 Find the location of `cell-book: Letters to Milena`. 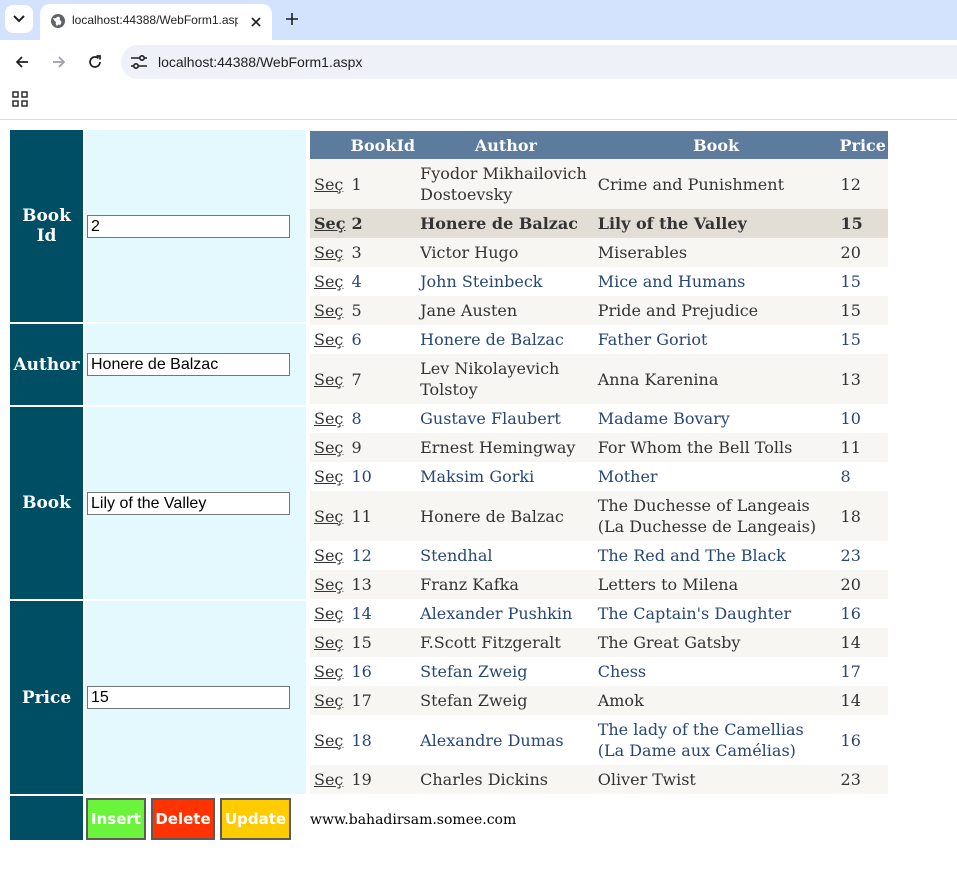

cell-book: Letters to Milena is located at coordinates (716, 584).